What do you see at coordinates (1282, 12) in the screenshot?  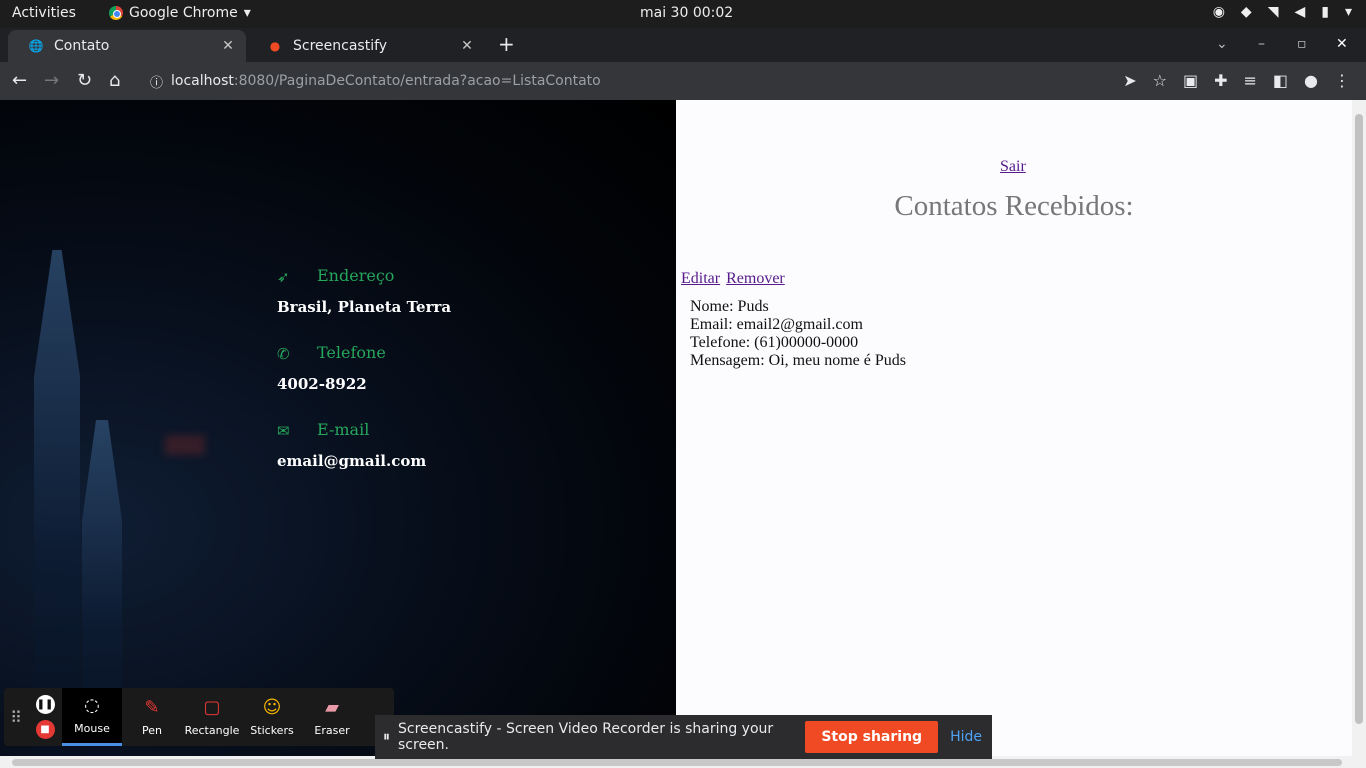 I see `system-tray: ◉ ◆ ◥ ◀ ▮ ▾` at bounding box center [1282, 12].